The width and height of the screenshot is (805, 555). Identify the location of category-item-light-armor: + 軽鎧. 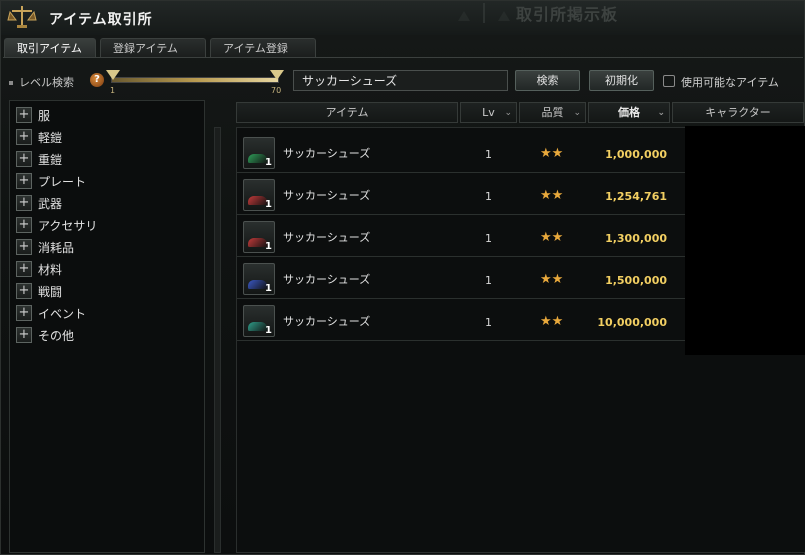
(39, 137).